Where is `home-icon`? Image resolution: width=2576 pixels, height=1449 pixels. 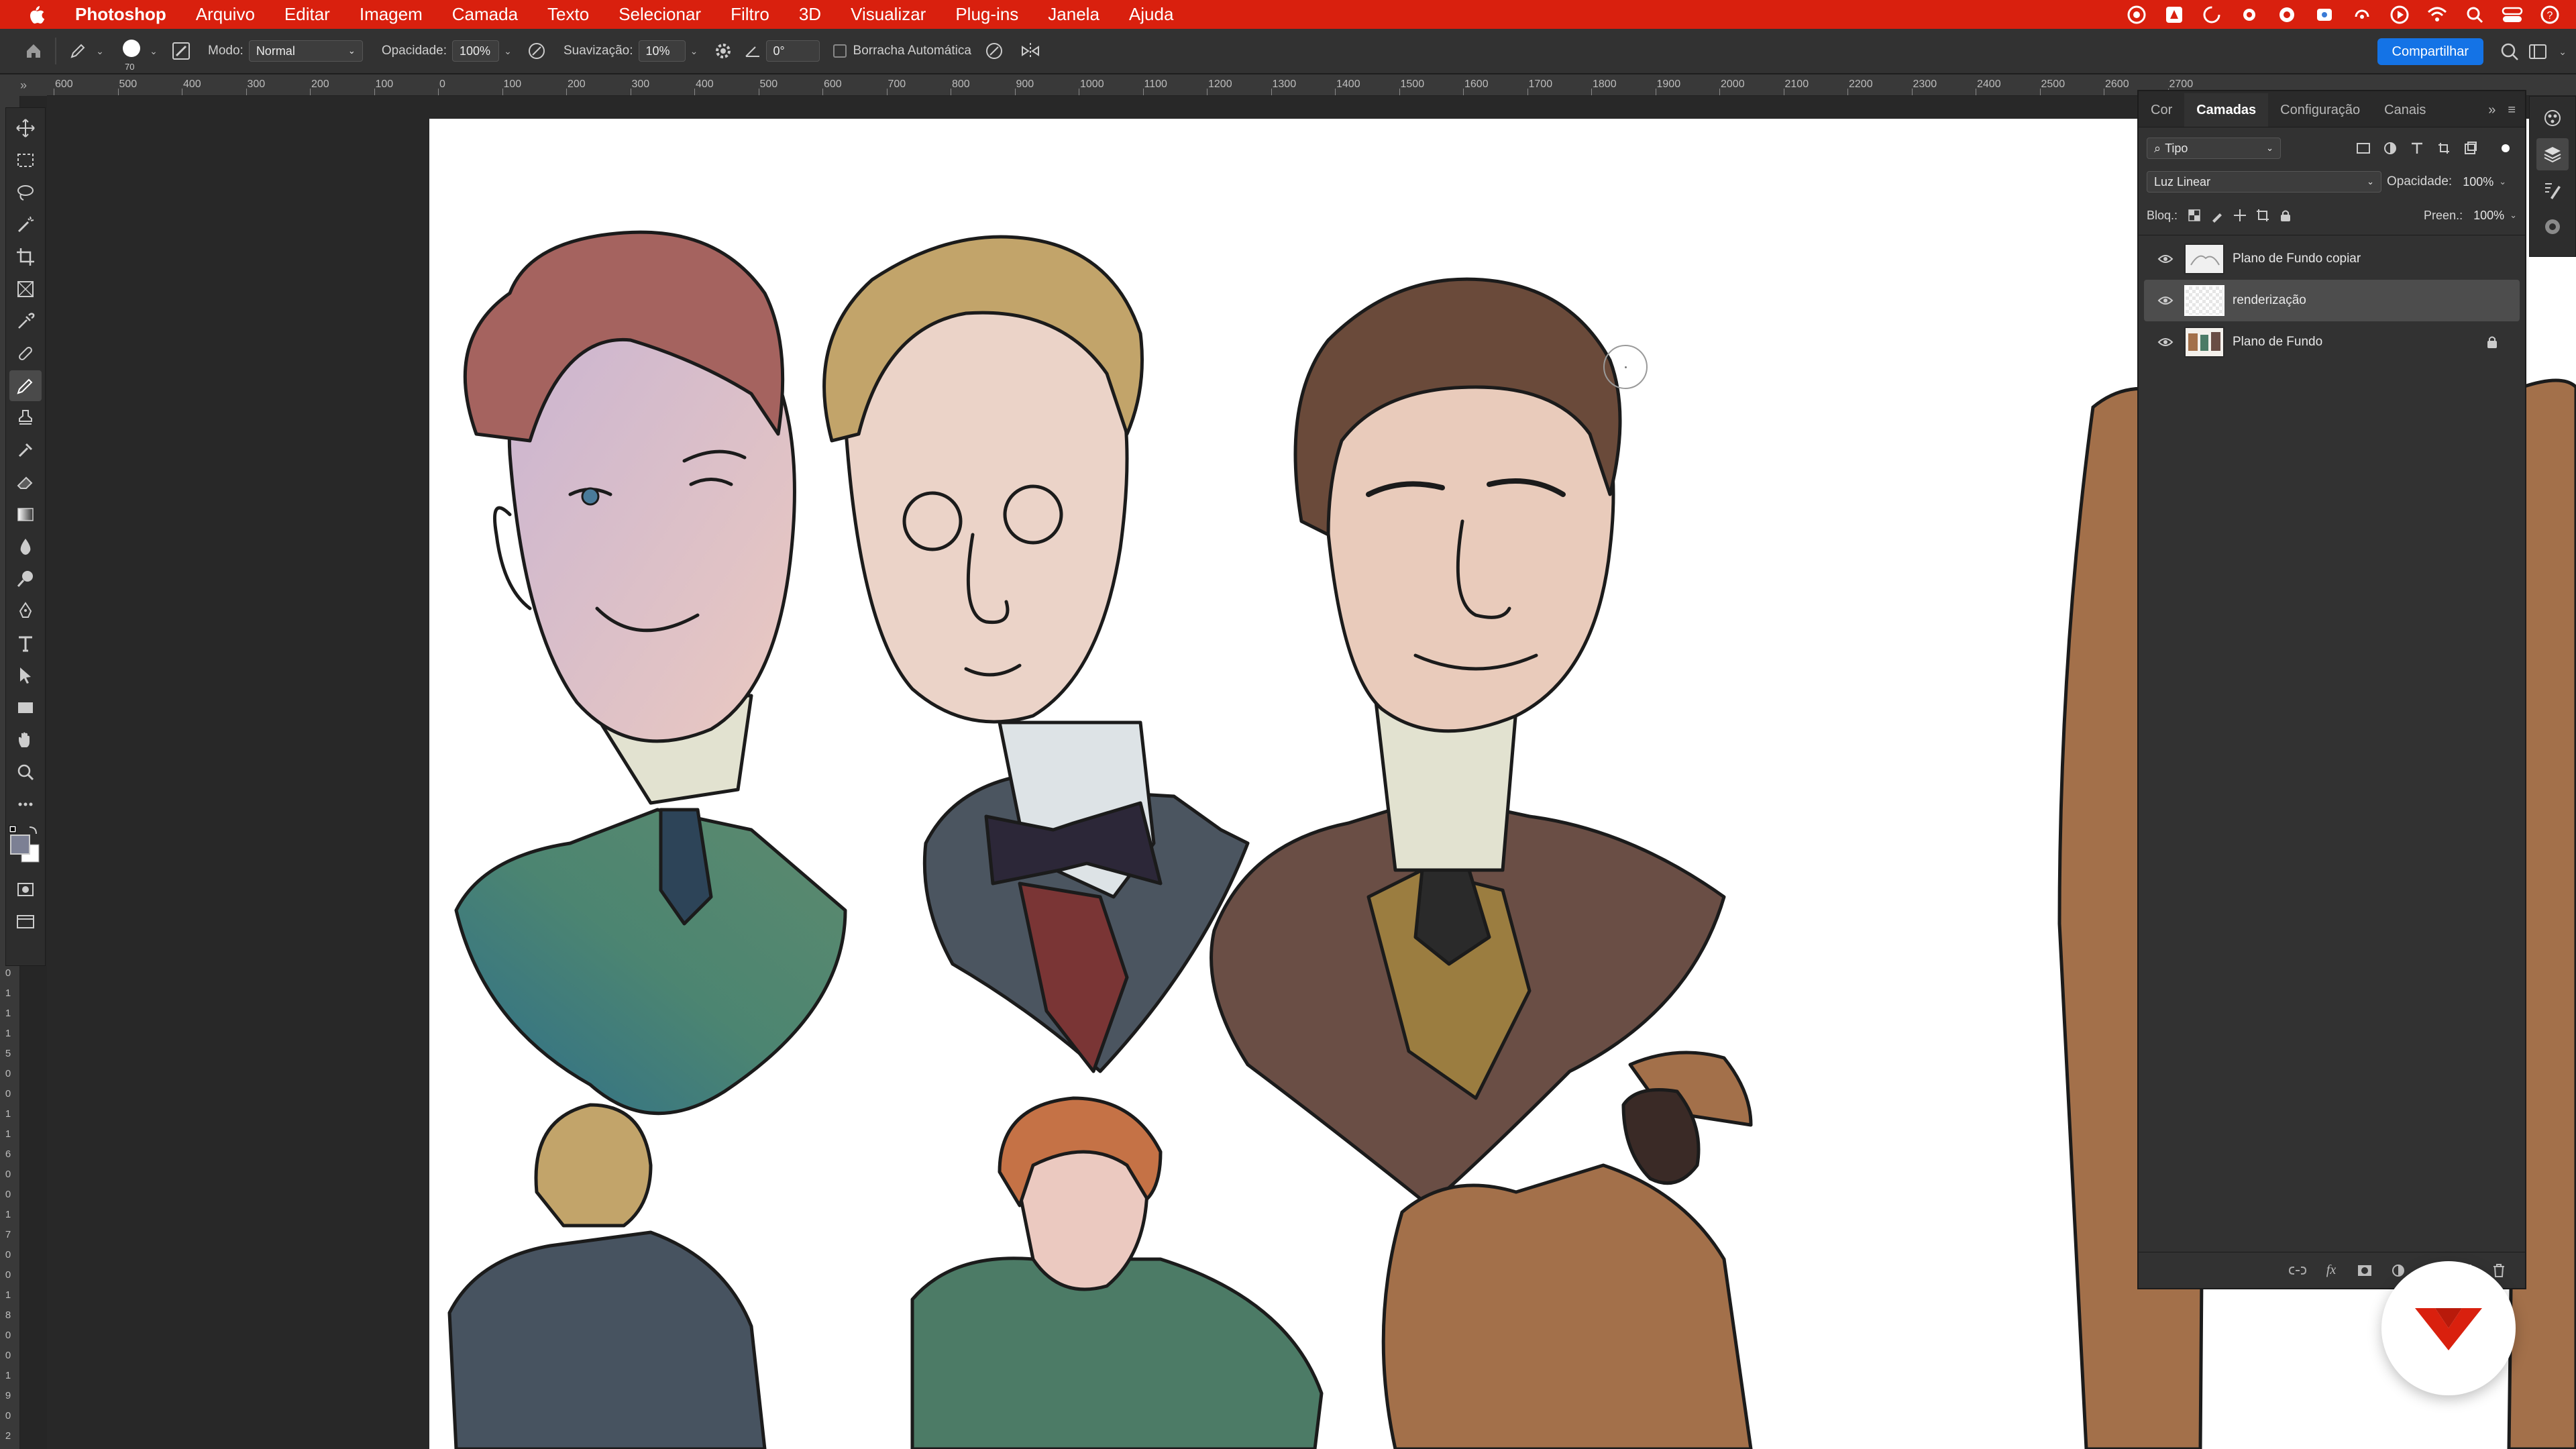
home-icon is located at coordinates (33, 51).